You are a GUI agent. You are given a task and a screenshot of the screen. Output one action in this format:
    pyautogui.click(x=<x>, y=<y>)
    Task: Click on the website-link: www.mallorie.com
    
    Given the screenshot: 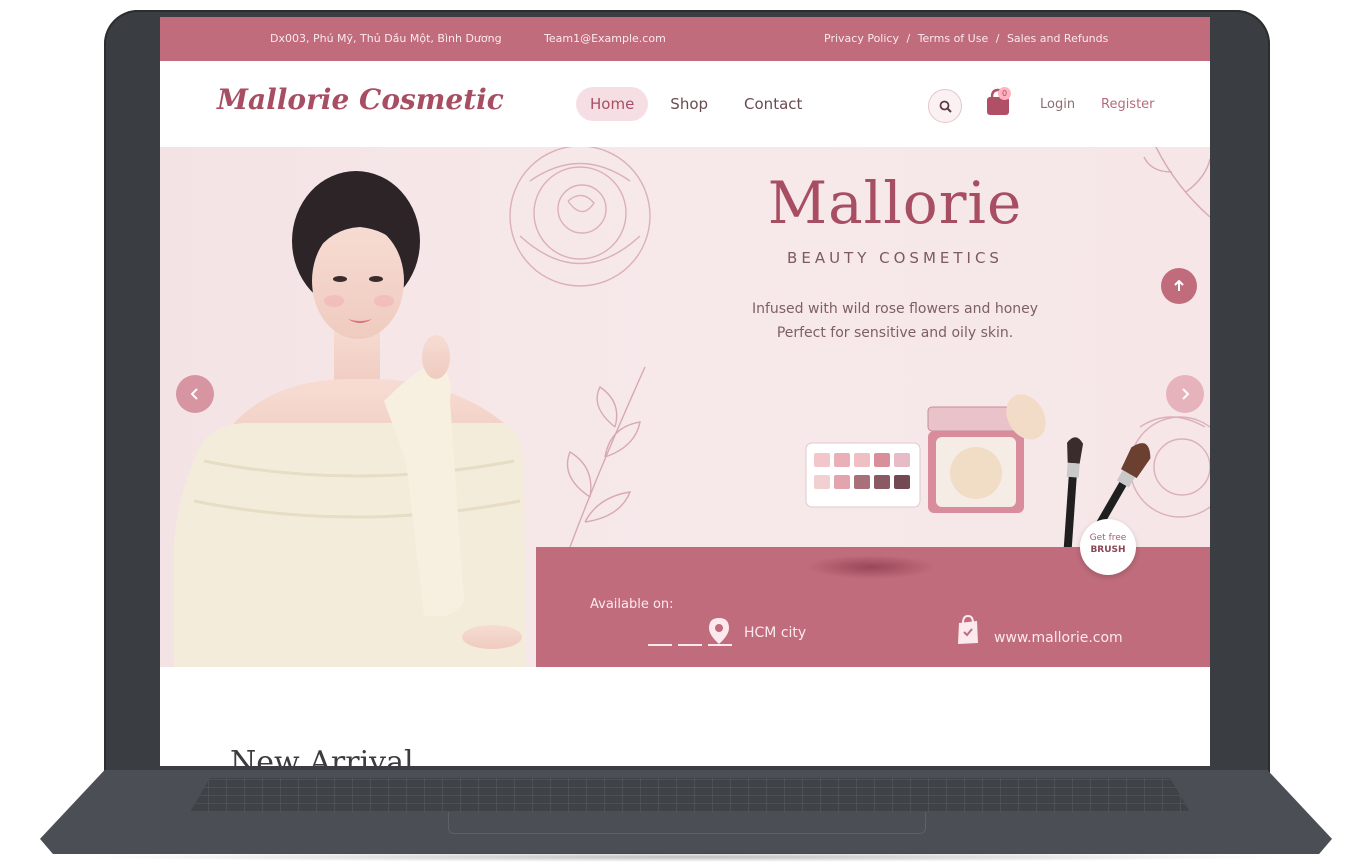 What is the action you would take?
    pyautogui.click(x=1058, y=638)
    